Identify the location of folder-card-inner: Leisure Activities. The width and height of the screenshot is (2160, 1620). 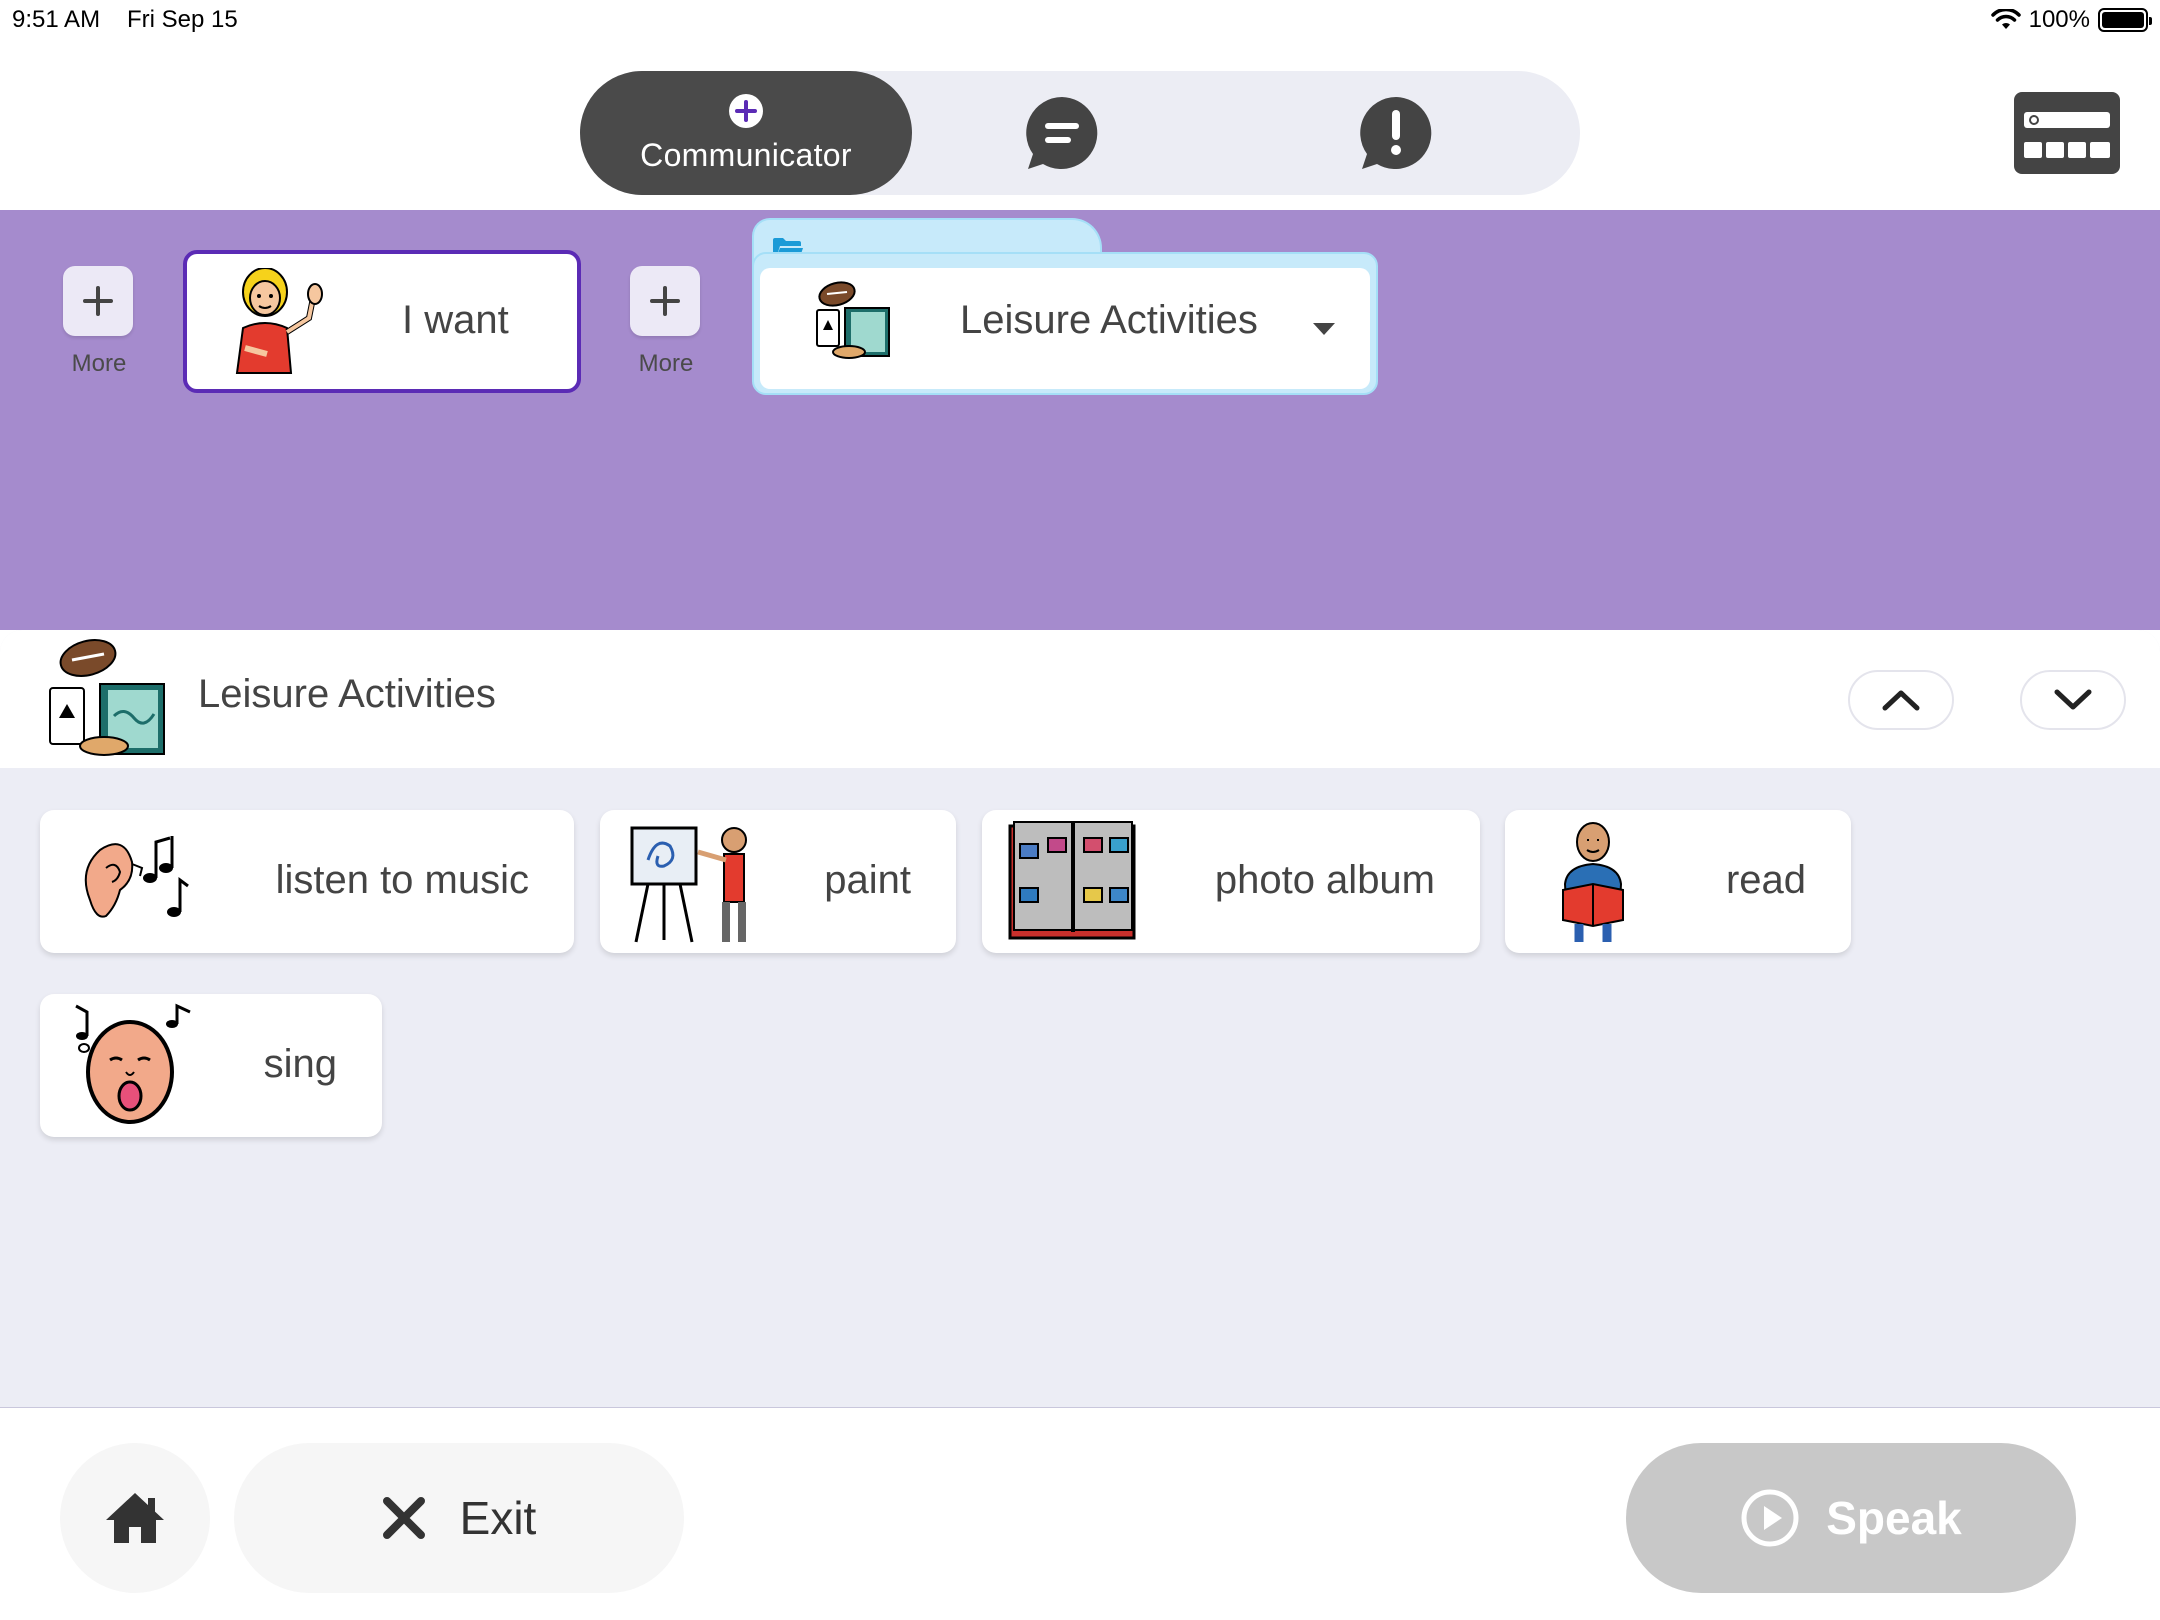
(1065, 328).